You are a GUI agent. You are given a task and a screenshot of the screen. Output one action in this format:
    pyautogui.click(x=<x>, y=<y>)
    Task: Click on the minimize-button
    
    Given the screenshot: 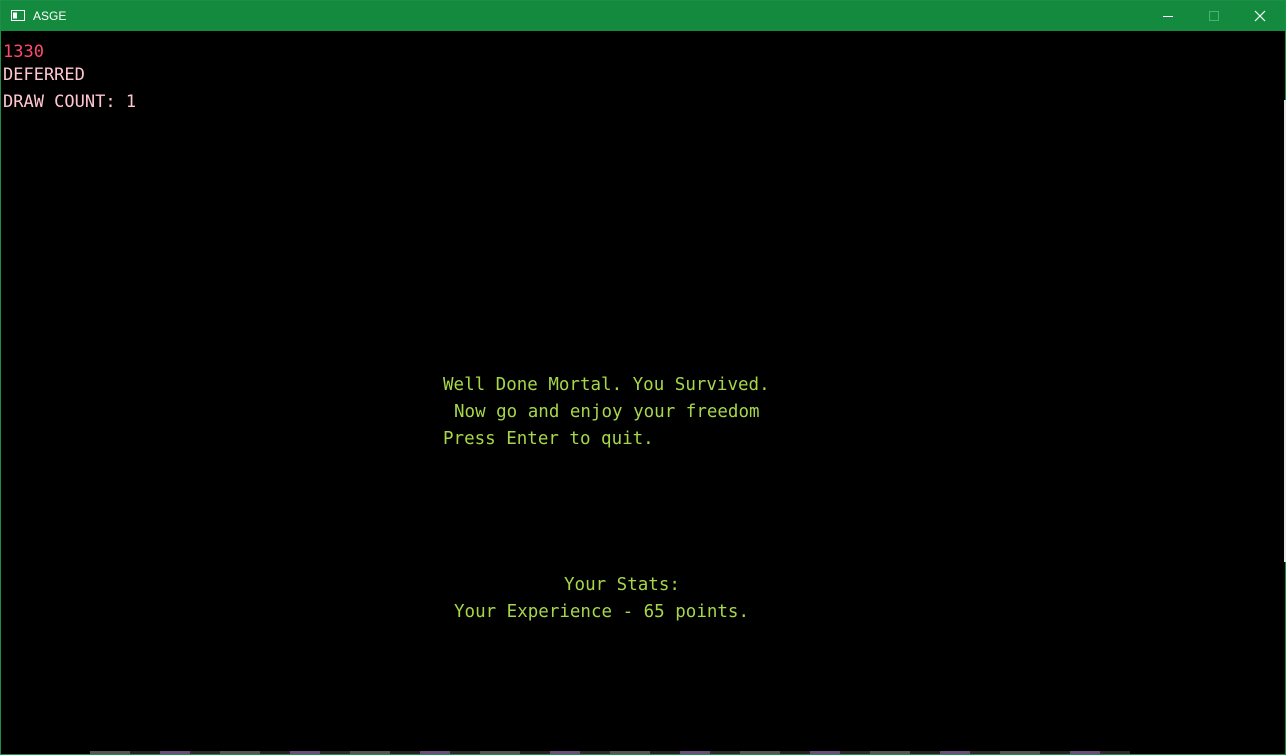 What is the action you would take?
    pyautogui.click(x=1168, y=16)
    